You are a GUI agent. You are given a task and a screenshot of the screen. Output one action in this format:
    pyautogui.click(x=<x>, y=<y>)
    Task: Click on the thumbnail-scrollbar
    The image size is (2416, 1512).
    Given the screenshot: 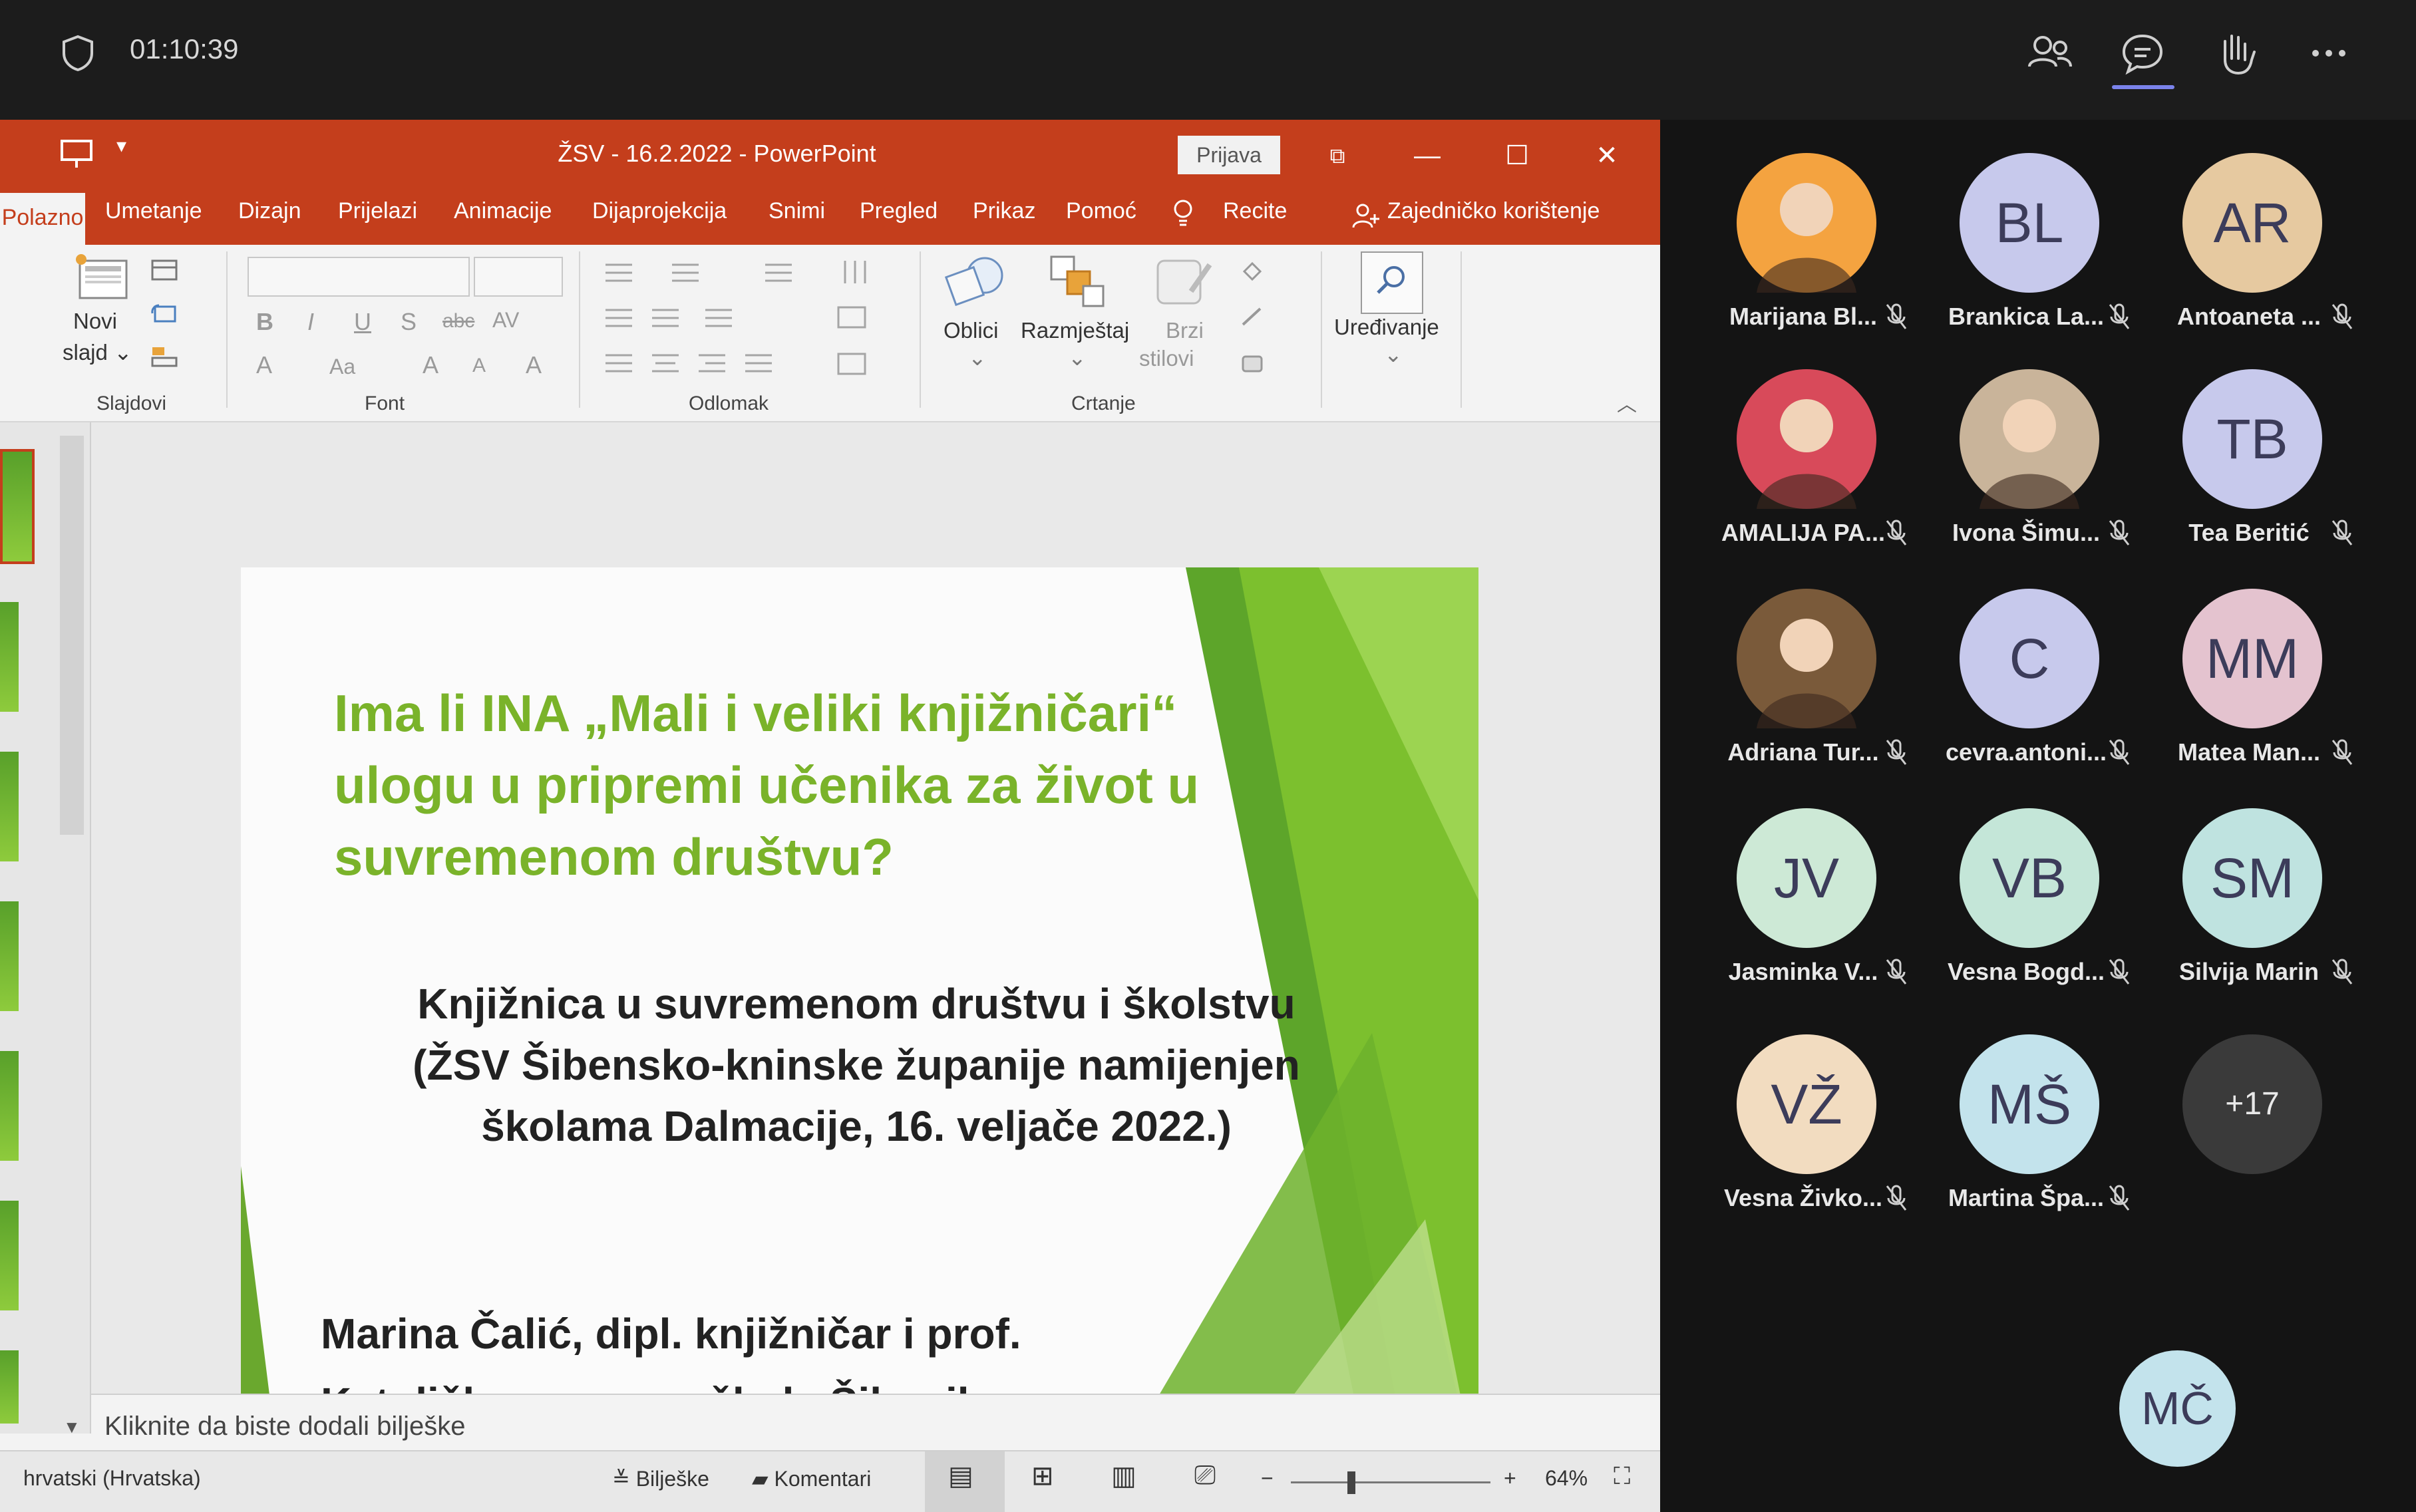 What is the action you would take?
    pyautogui.click(x=72, y=635)
    